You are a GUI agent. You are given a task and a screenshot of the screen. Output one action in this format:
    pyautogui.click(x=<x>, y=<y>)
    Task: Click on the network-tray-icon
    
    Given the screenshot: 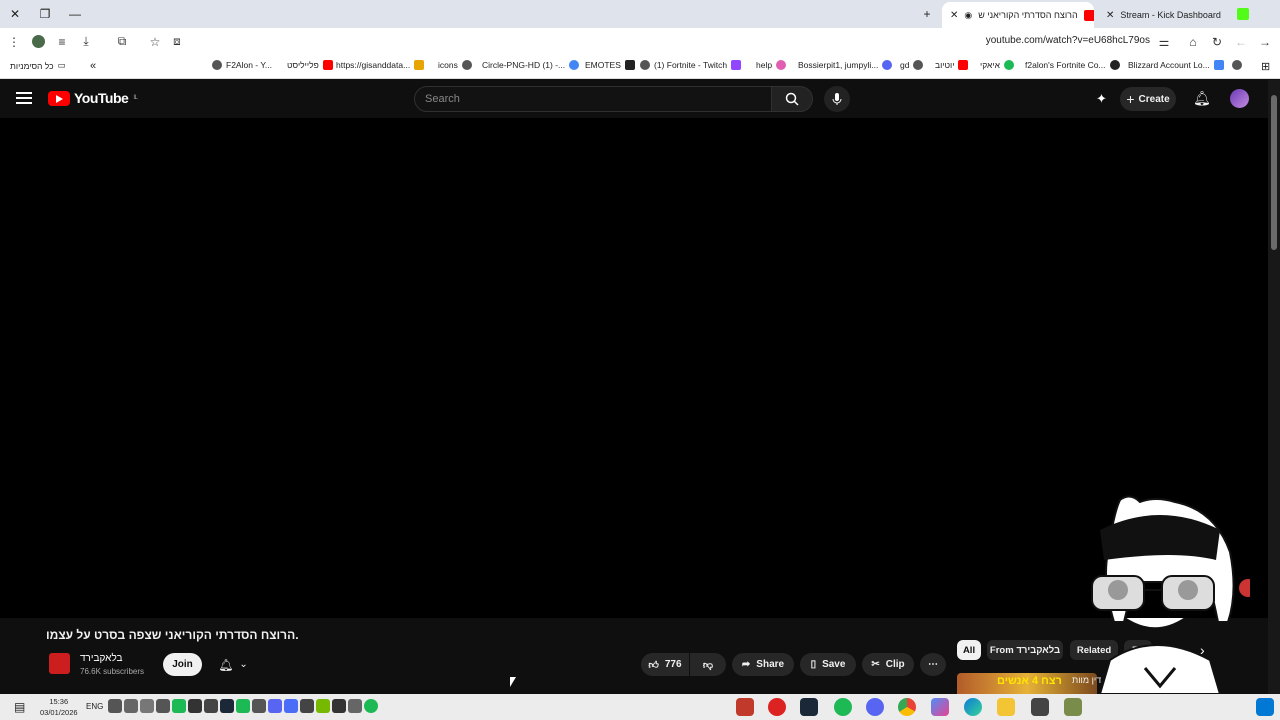 What is the action you would take?
    pyautogui.click(x=163, y=706)
    